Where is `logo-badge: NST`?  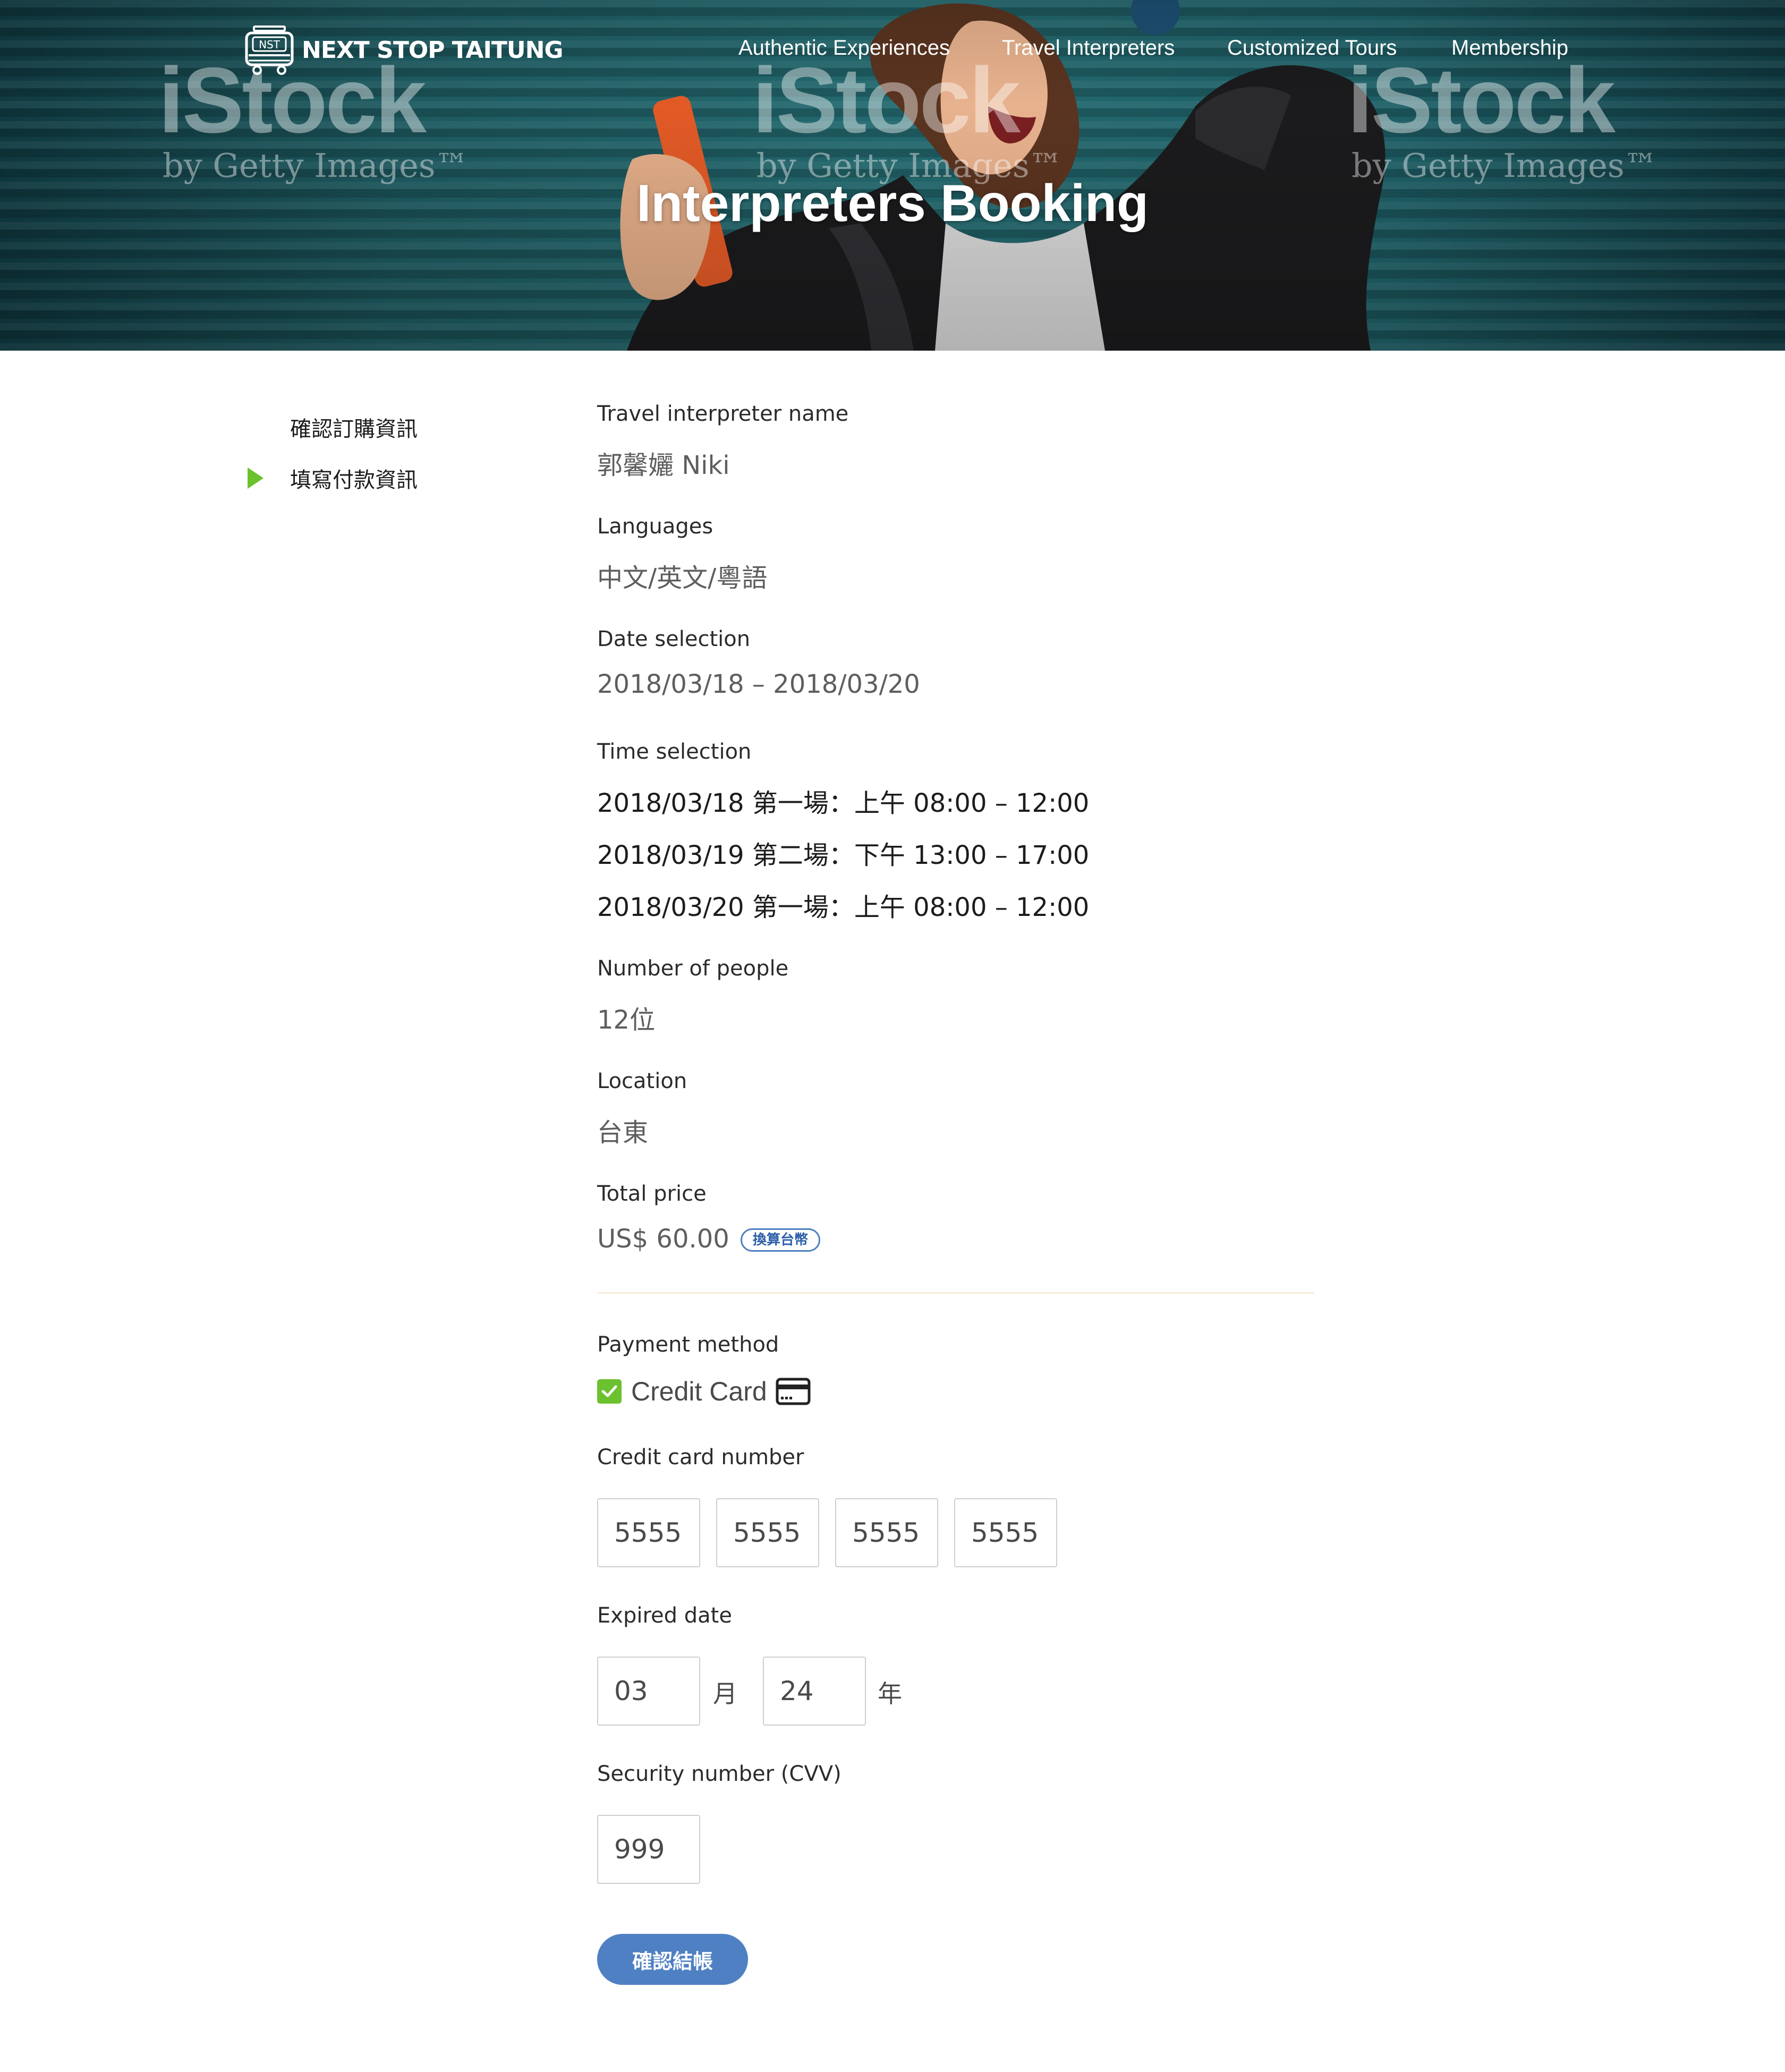
logo-badge: NST is located at coordinates (269, 44).